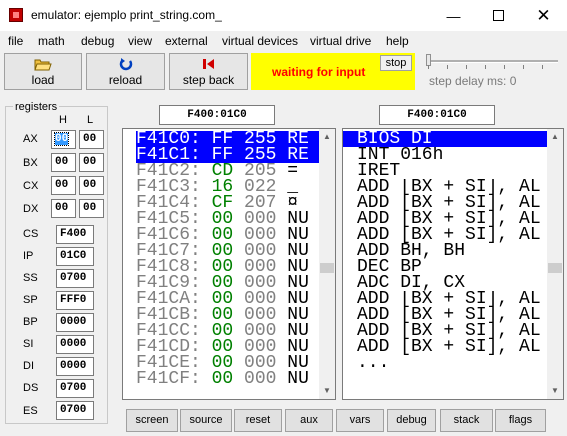 The width and height of the screenshot is (567, 436). What do you see at coordinates (227, 155) in the screenshot?
I see `memory-row: F41C1: FF 255 RE` at bounding box center [227, 155].